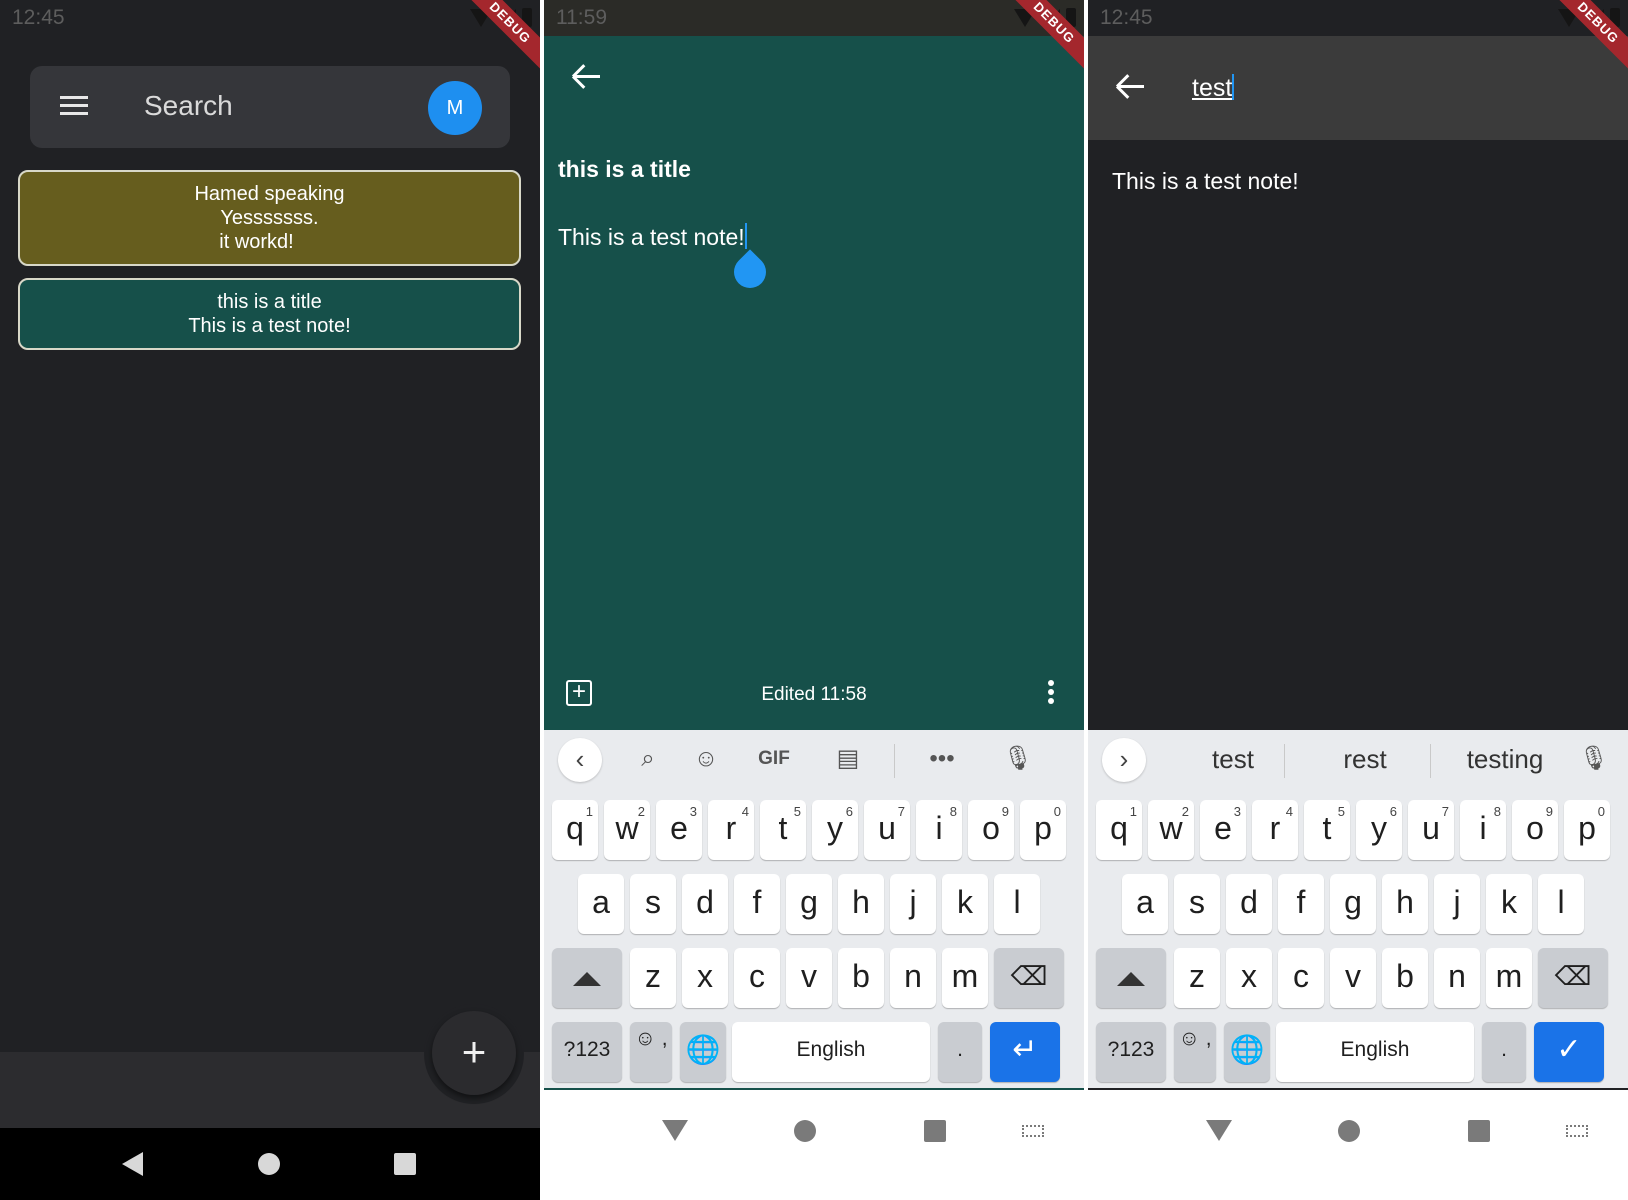  Describe the element at coordinates (1275, 830) in the screenshot. I see `key-r: r4` at that location.